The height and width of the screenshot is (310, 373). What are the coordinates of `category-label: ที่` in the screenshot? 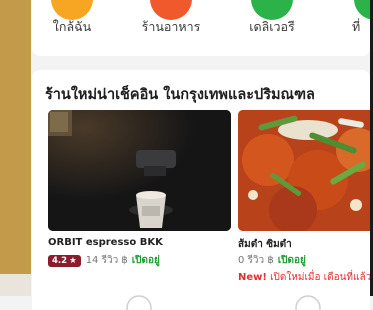 It's located at (356, 26).